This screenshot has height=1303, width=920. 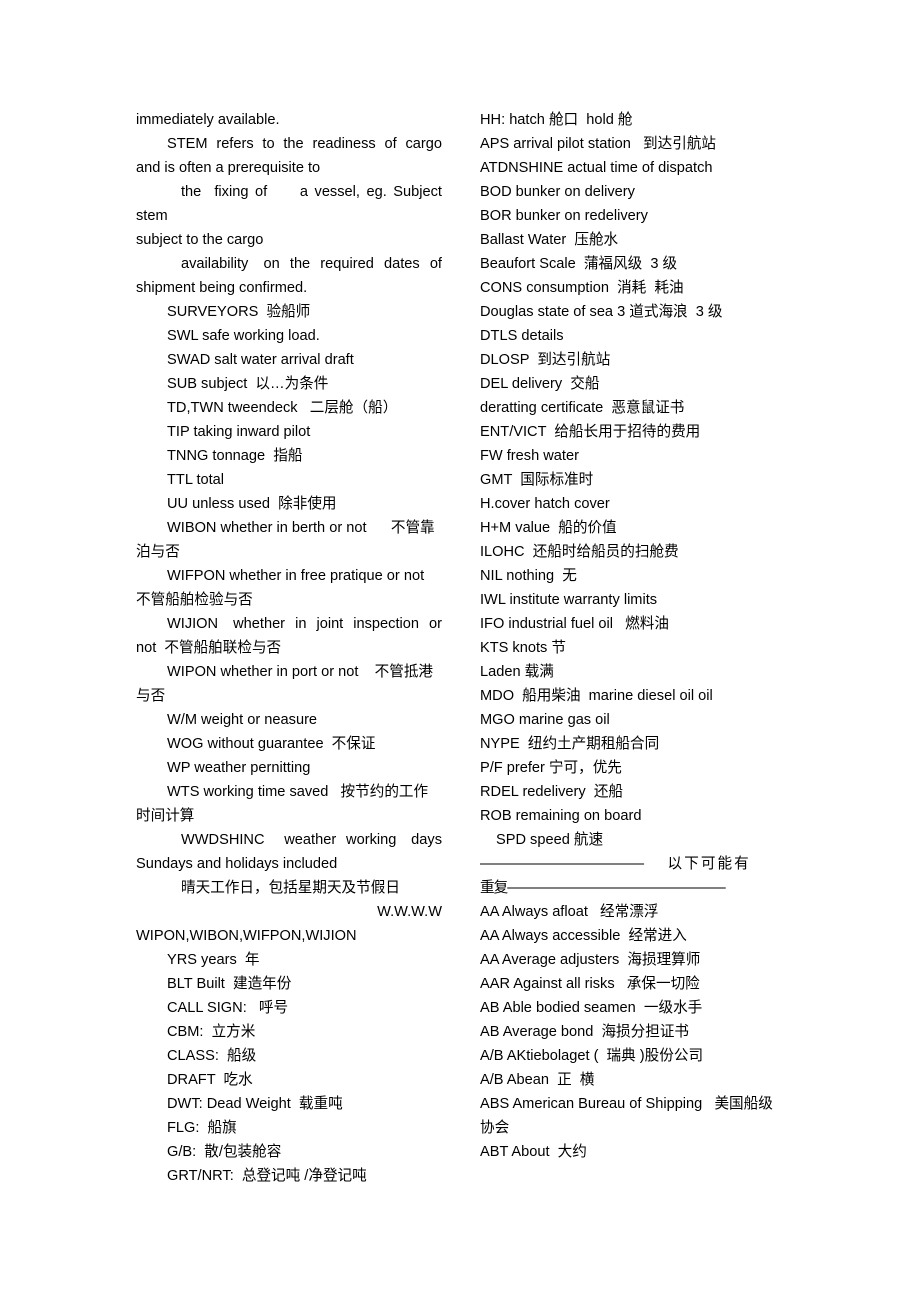 I want to click on text-line: AA Average adjusters 海损理算师, so click(x=590, y=960).